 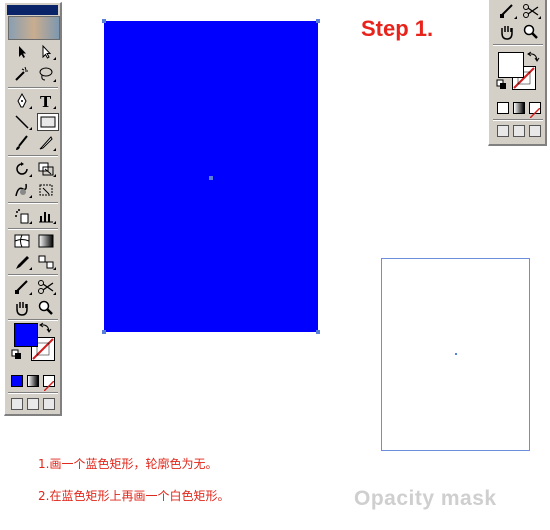 What do you see at coordinates (22, 74) in the screenshot?
I see `magic-wand-icon` at bounding box center [22, 74].